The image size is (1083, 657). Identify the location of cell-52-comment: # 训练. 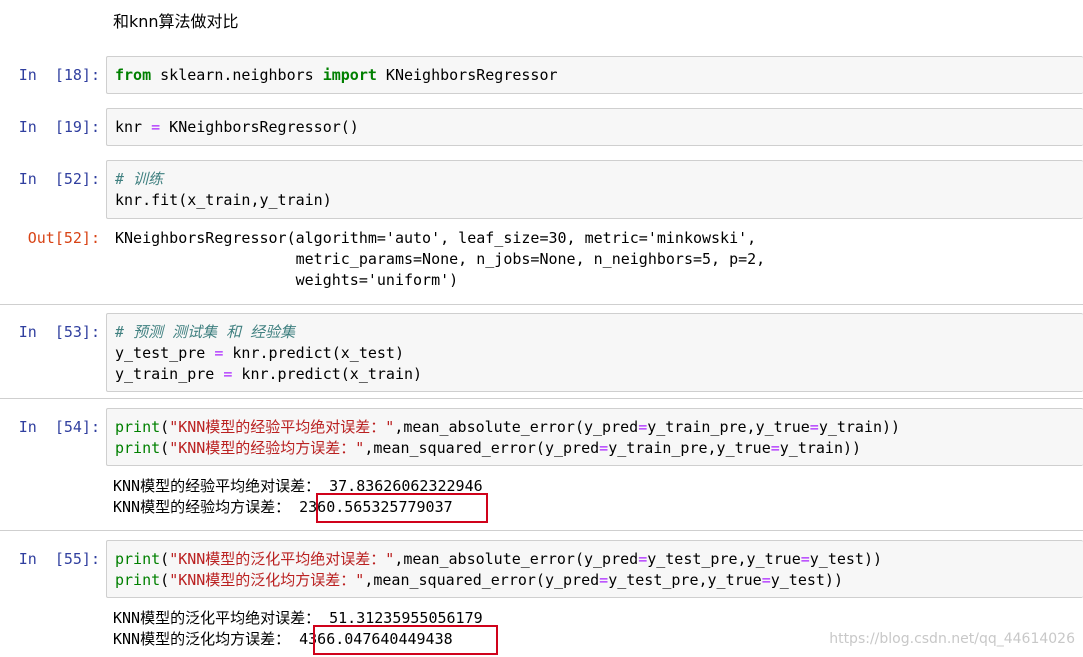
(139, 179).